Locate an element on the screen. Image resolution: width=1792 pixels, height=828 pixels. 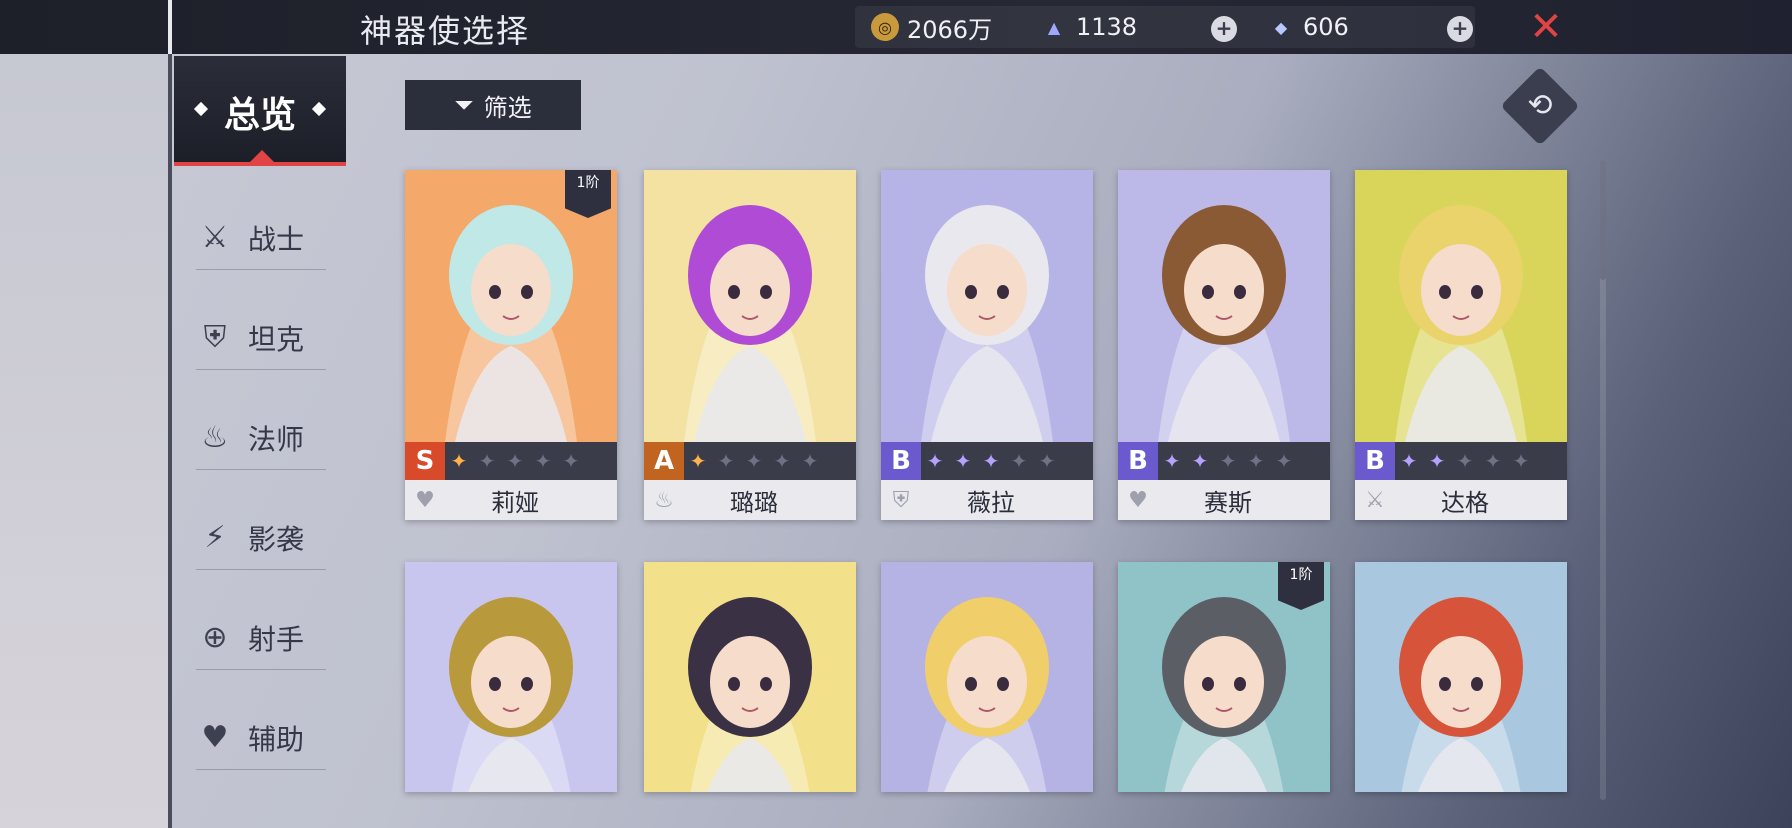
resource-diamond: ◆ 606 is located at coordinates (1308, 27).